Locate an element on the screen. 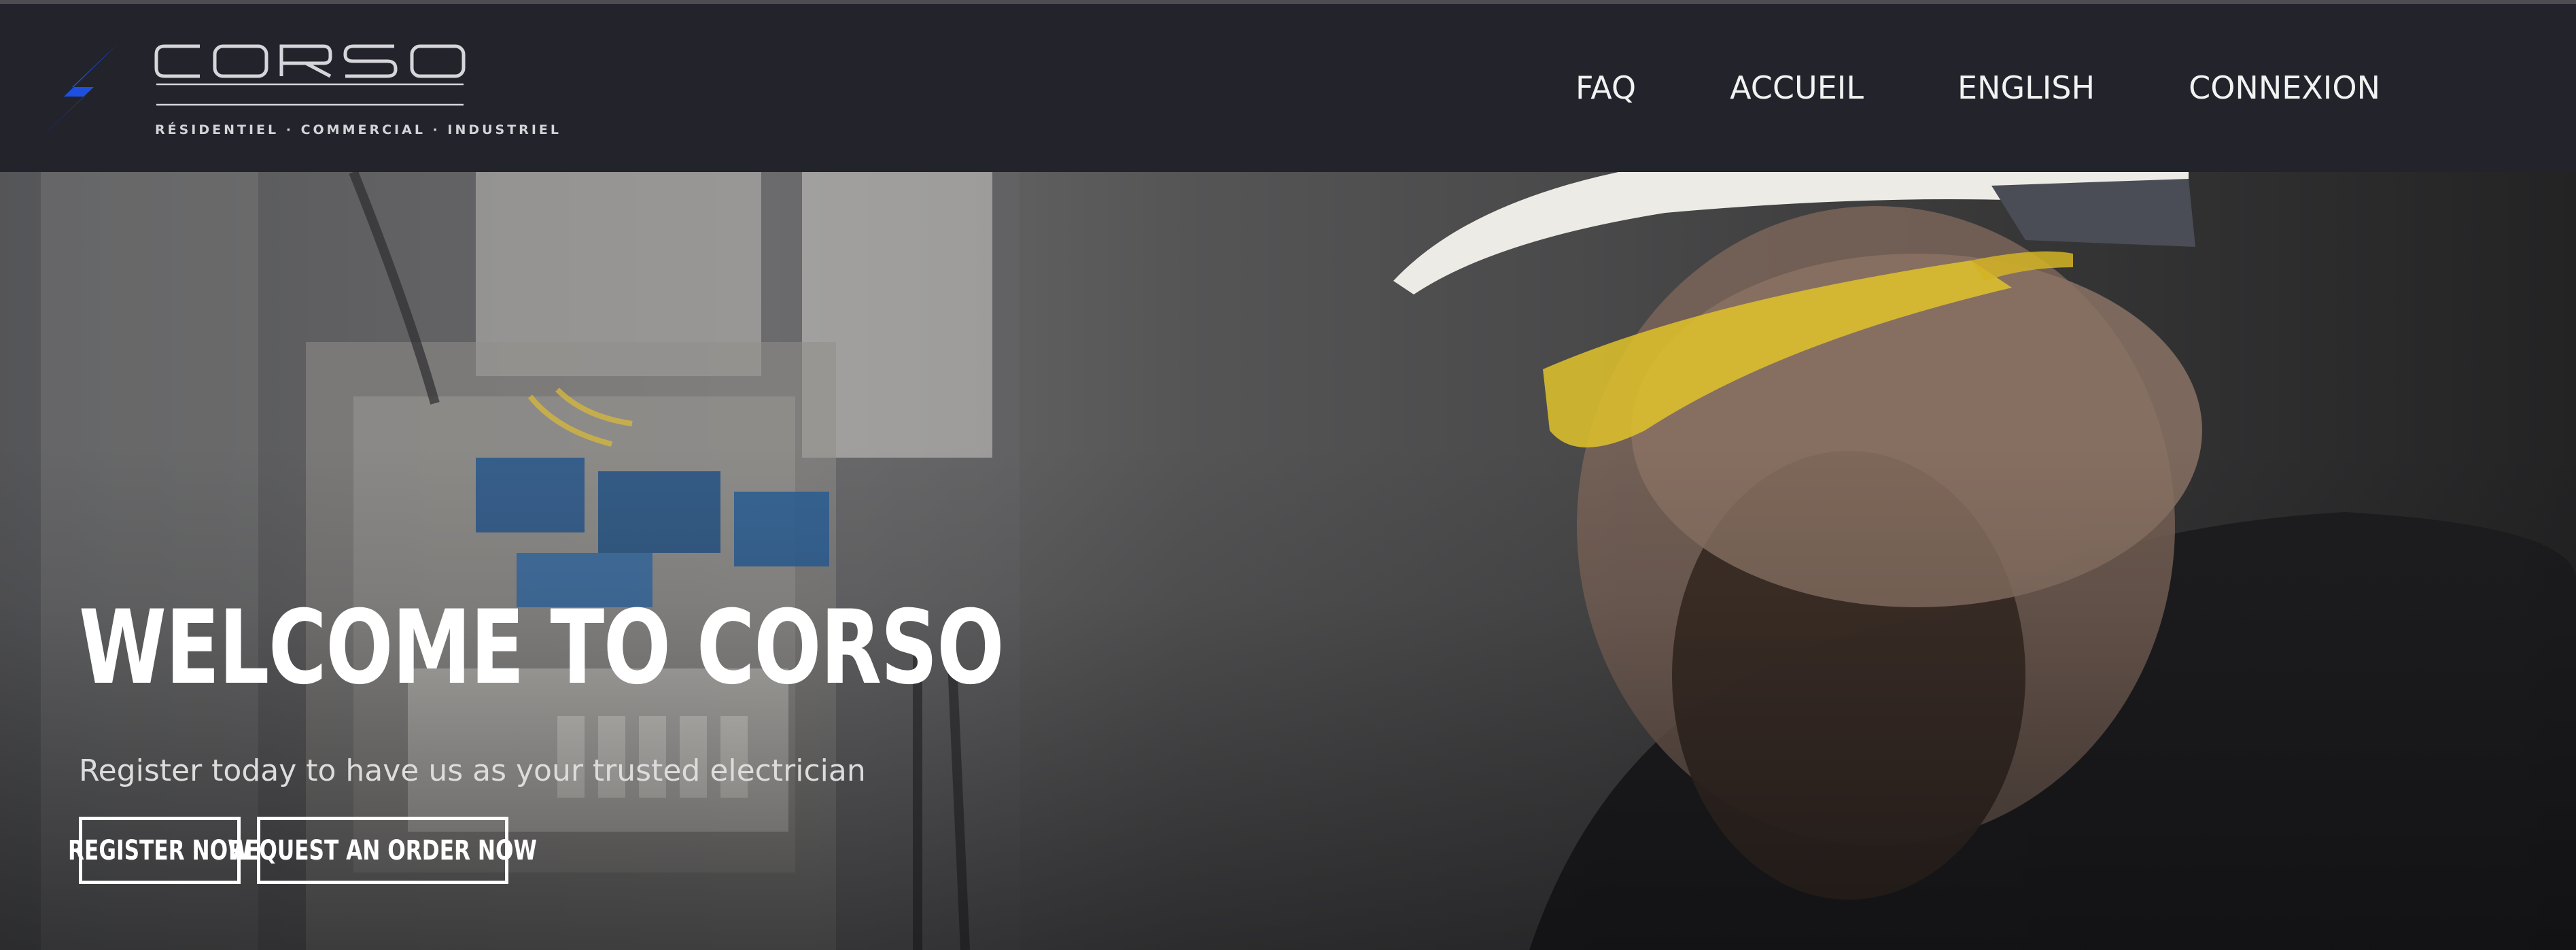 Image resolution: width=2576 pixels, height=950 pixels. nav-link-faq: FAQ is located at coordinates (1606, 88).